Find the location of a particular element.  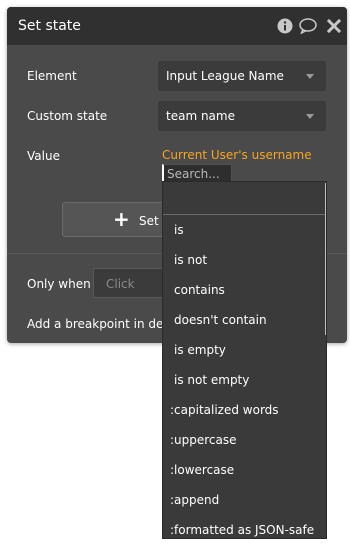

dropdown-item: is not empty is located at coordinates (244, 380).